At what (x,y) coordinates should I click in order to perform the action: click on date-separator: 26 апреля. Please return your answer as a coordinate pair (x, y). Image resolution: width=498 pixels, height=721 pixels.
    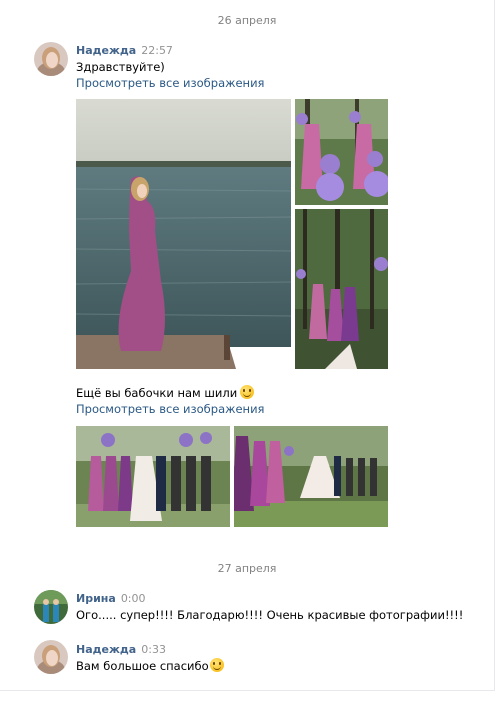
    Looking at the image, I should click on (247, 20).